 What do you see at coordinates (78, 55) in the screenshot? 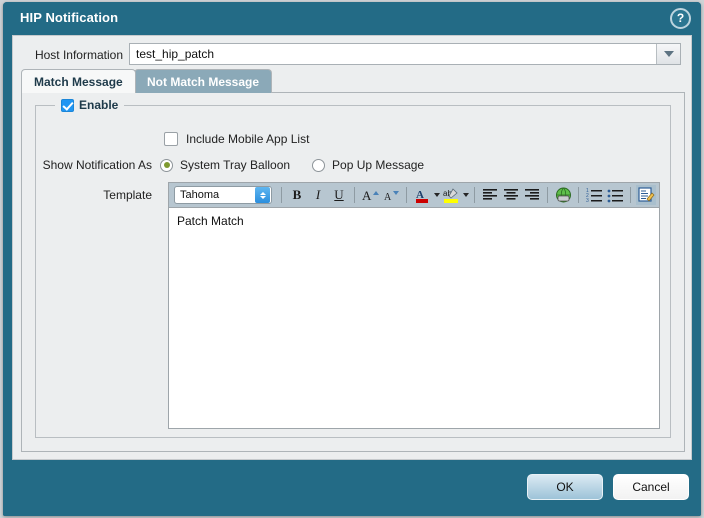
I see `host-information-label: Host Information` at bounding box center [78, 55].